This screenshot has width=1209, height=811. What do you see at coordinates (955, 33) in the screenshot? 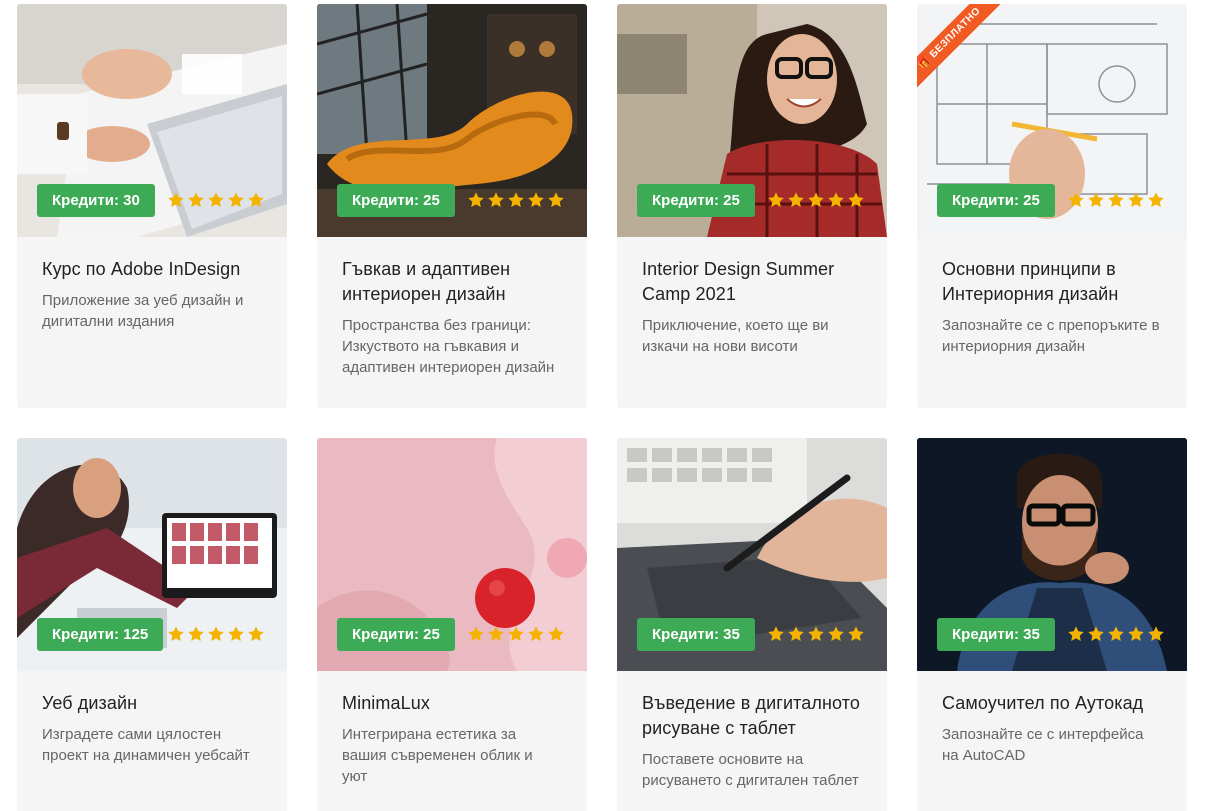
I see `free-label: БЕЗПЛАТНО` at bounding box center [955, 33].